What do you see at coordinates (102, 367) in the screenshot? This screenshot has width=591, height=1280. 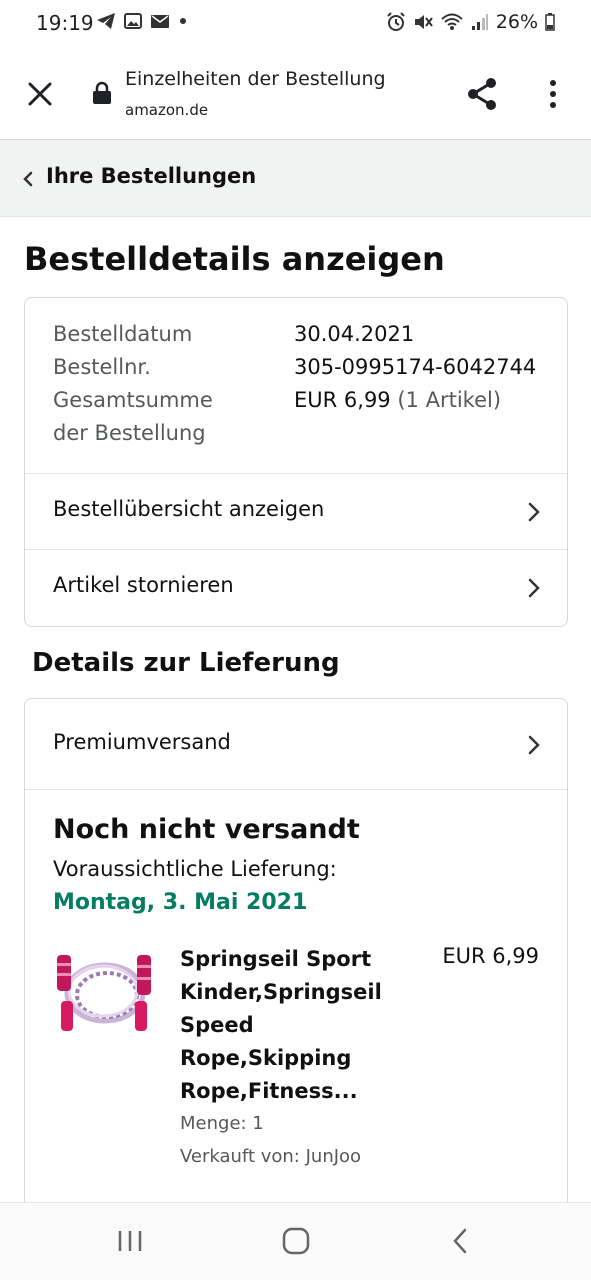 I see `order-number-label: Bestellnr.` at bounding box center [102, 367].